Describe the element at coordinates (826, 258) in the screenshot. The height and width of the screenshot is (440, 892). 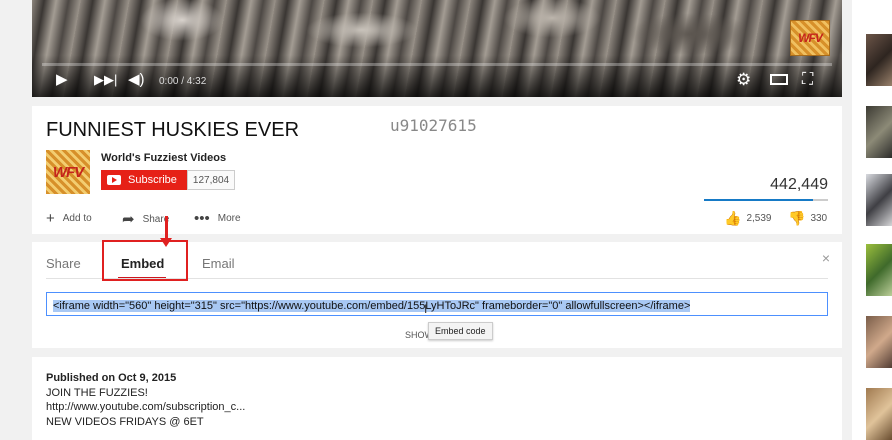
I see `close-icon: ×` at that location.